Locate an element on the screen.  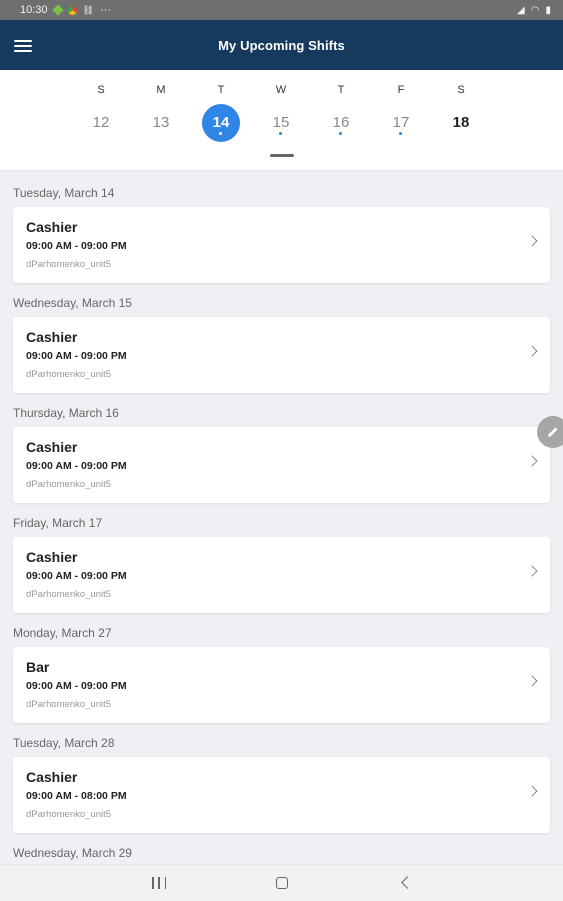
day-number: 13 is located at coordinates (161, 122).